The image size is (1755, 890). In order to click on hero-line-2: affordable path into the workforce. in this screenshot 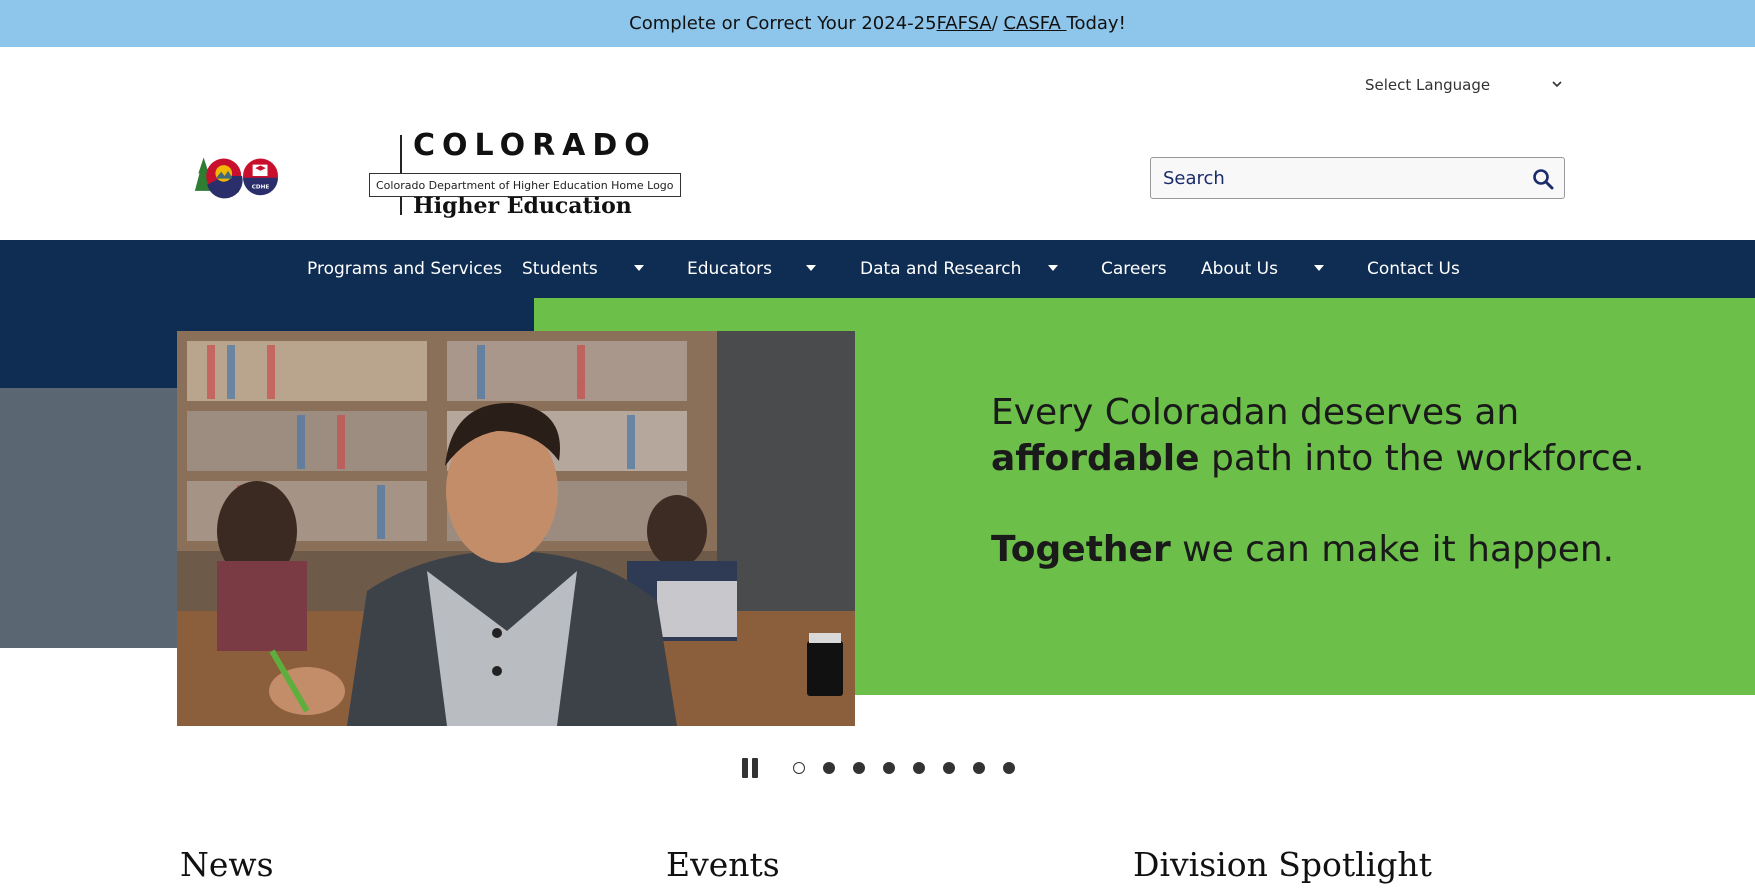, I will do `click(1341, 459)`.